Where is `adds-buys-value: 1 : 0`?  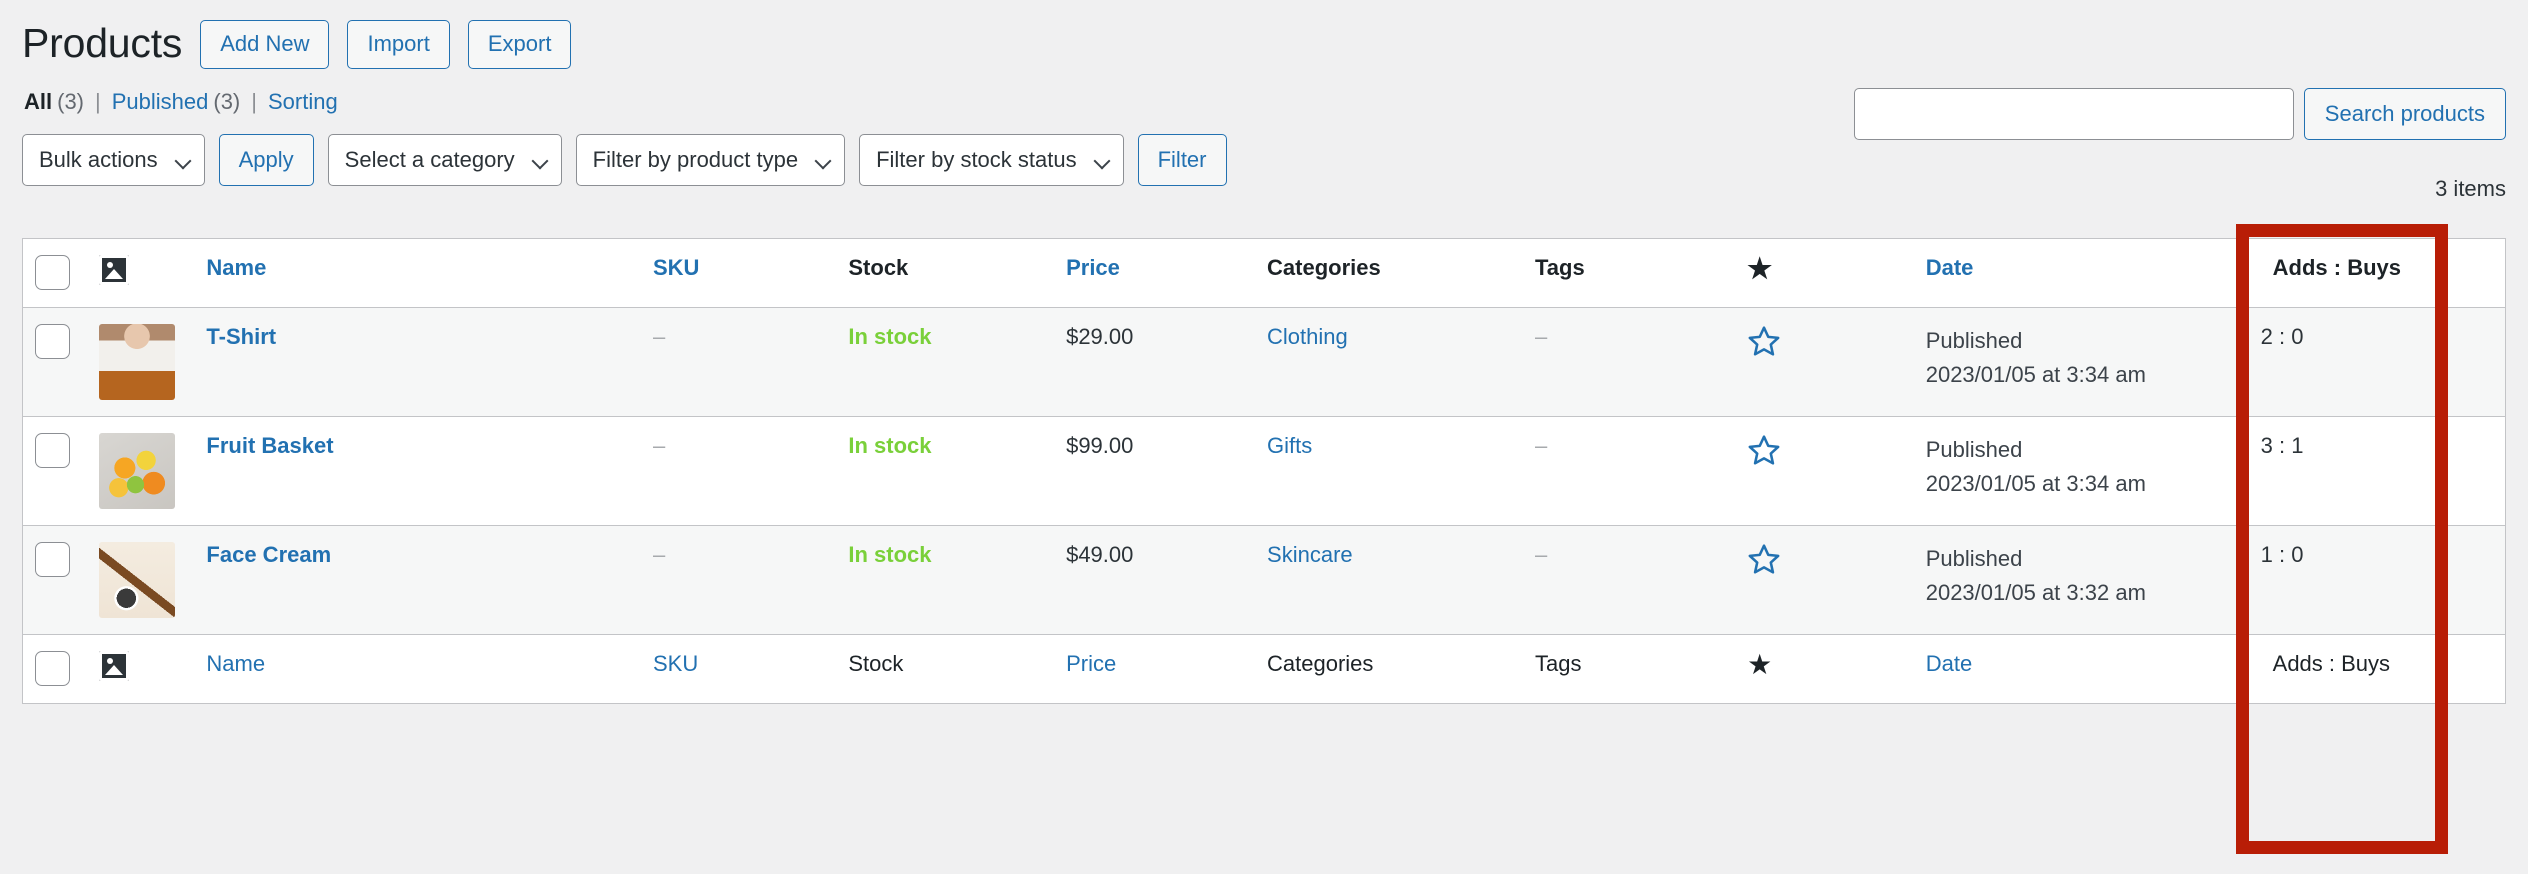 adds-buys-value: 1 : 0 is located at coordinates (2282, 554).